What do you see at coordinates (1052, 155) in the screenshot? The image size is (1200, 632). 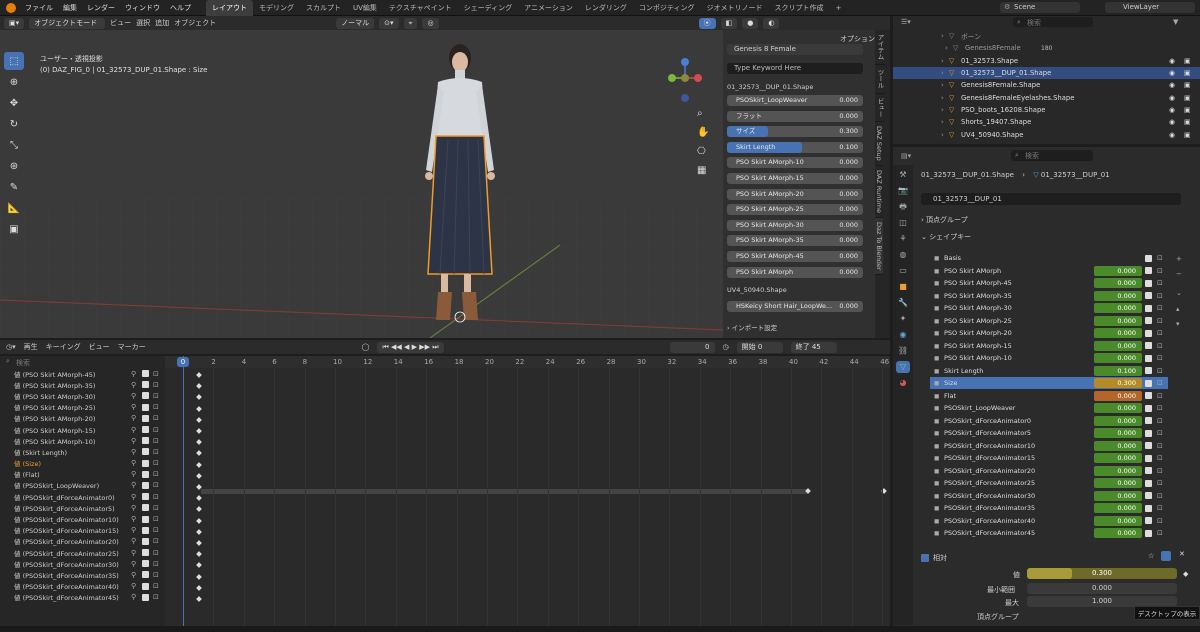 I see `properties-search: ⌕ 検索` at bounding box center [1052, 155].